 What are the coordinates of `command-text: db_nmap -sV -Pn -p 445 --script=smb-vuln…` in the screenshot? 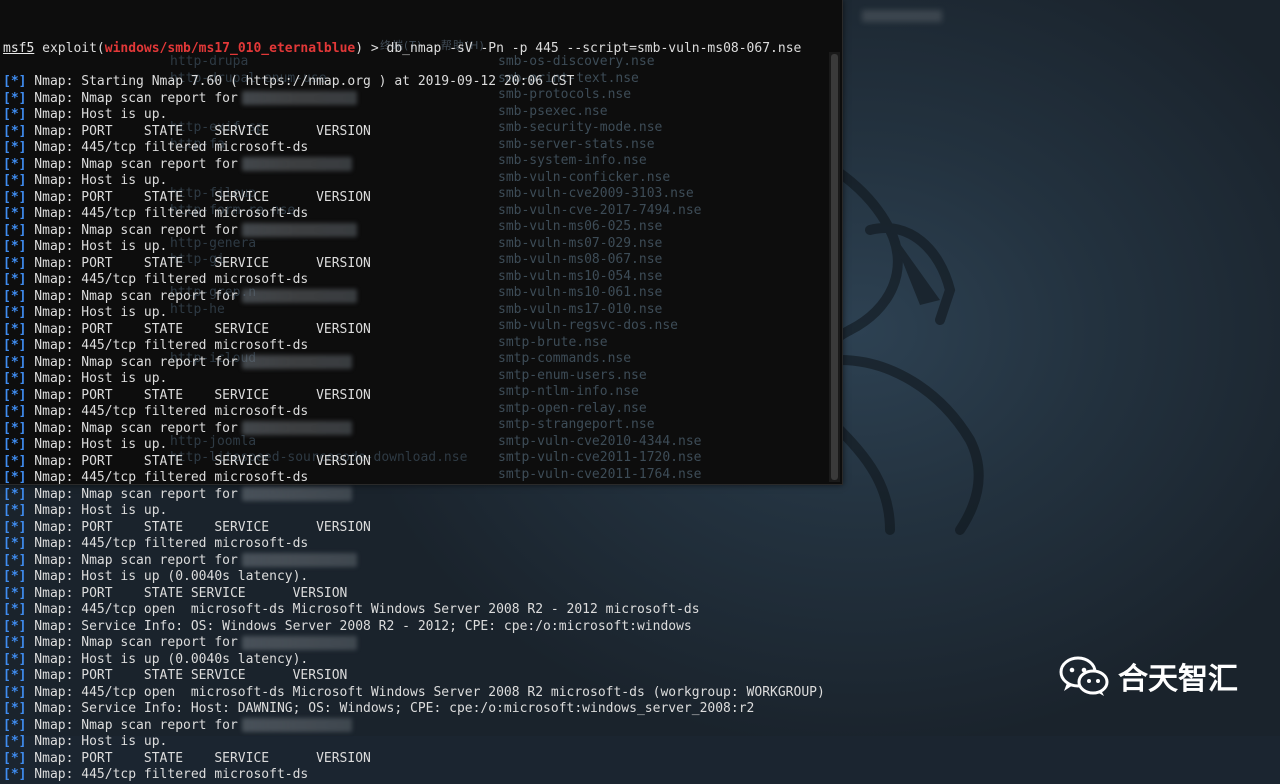 It's located at (594, 48).